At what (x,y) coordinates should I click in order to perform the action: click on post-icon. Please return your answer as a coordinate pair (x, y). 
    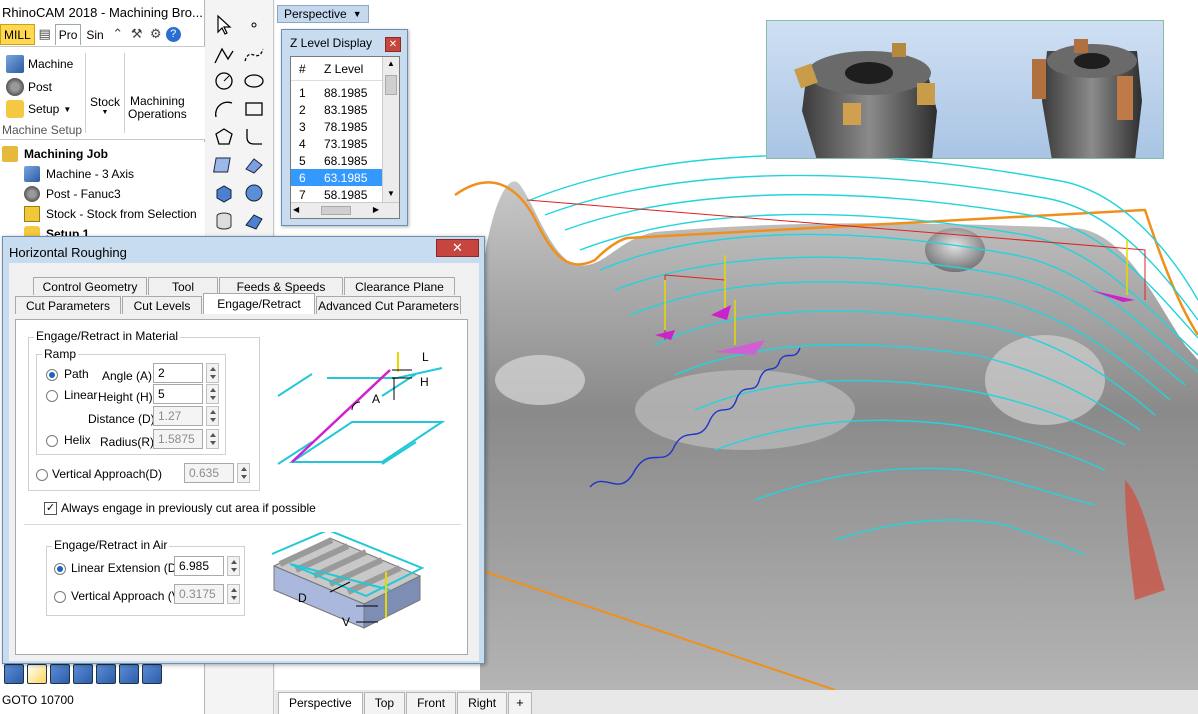
    Looking at the image, I should click on (15, 87).